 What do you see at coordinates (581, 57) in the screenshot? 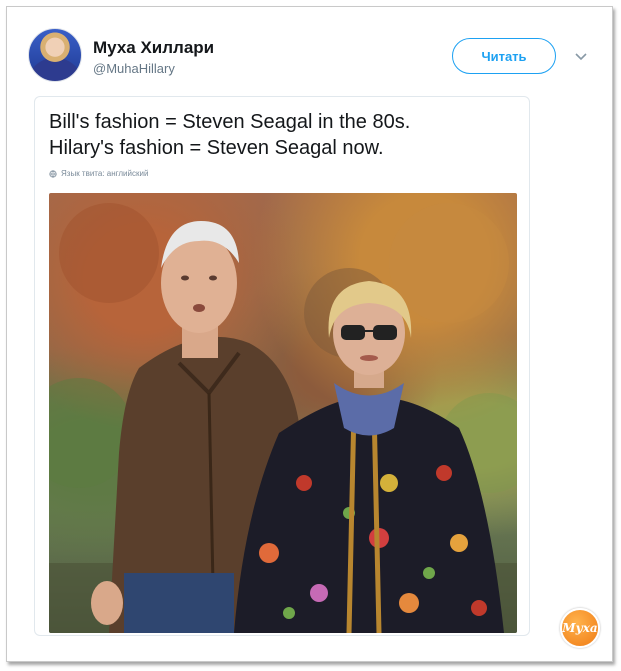
I see `chevron-down-icon` at bounding box center [581, 57].